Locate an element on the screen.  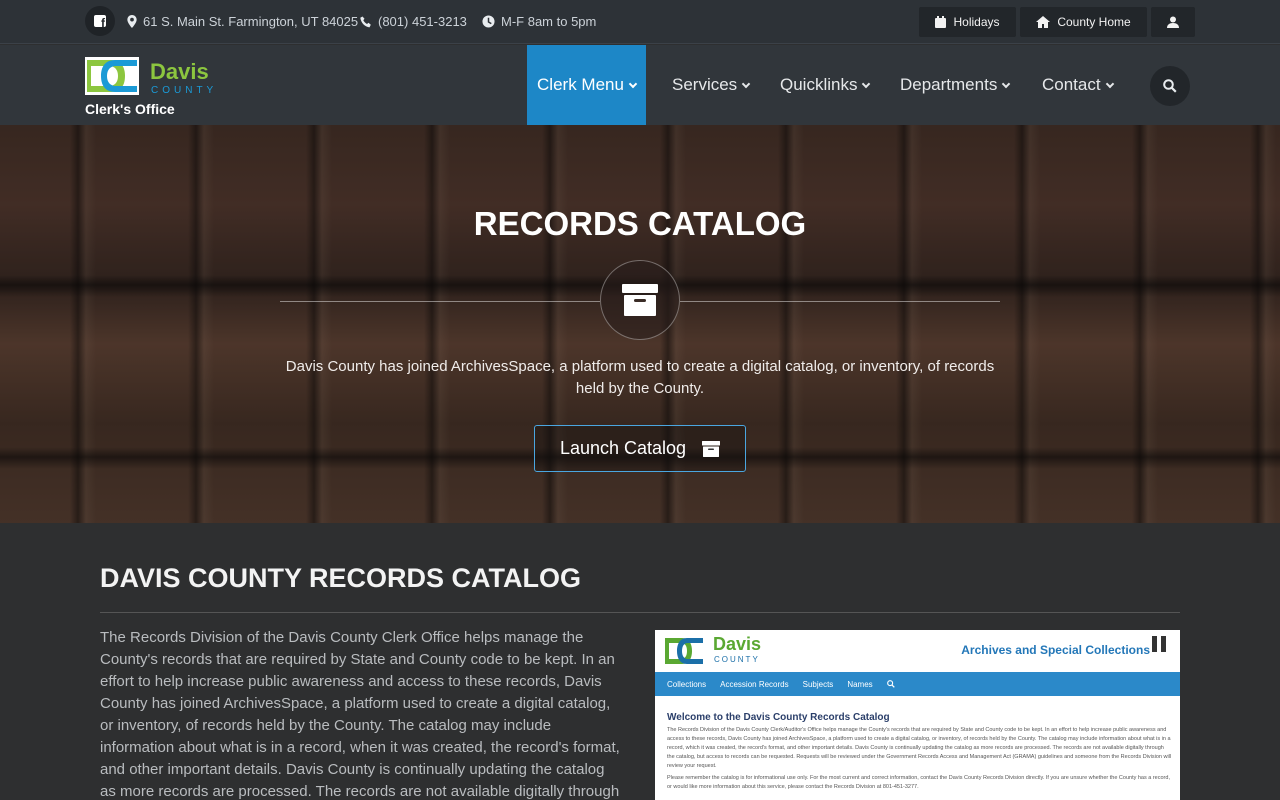
map-marker-icon is located at coordinates (132, 21).